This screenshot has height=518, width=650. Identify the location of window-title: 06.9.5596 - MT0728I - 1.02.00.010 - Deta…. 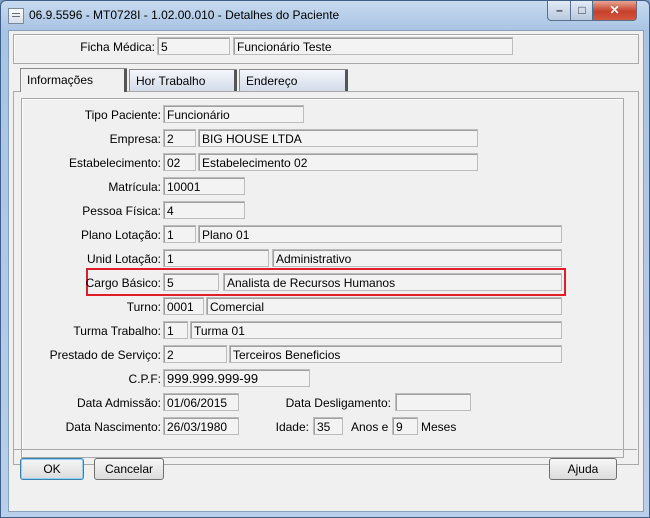
(184, 15).